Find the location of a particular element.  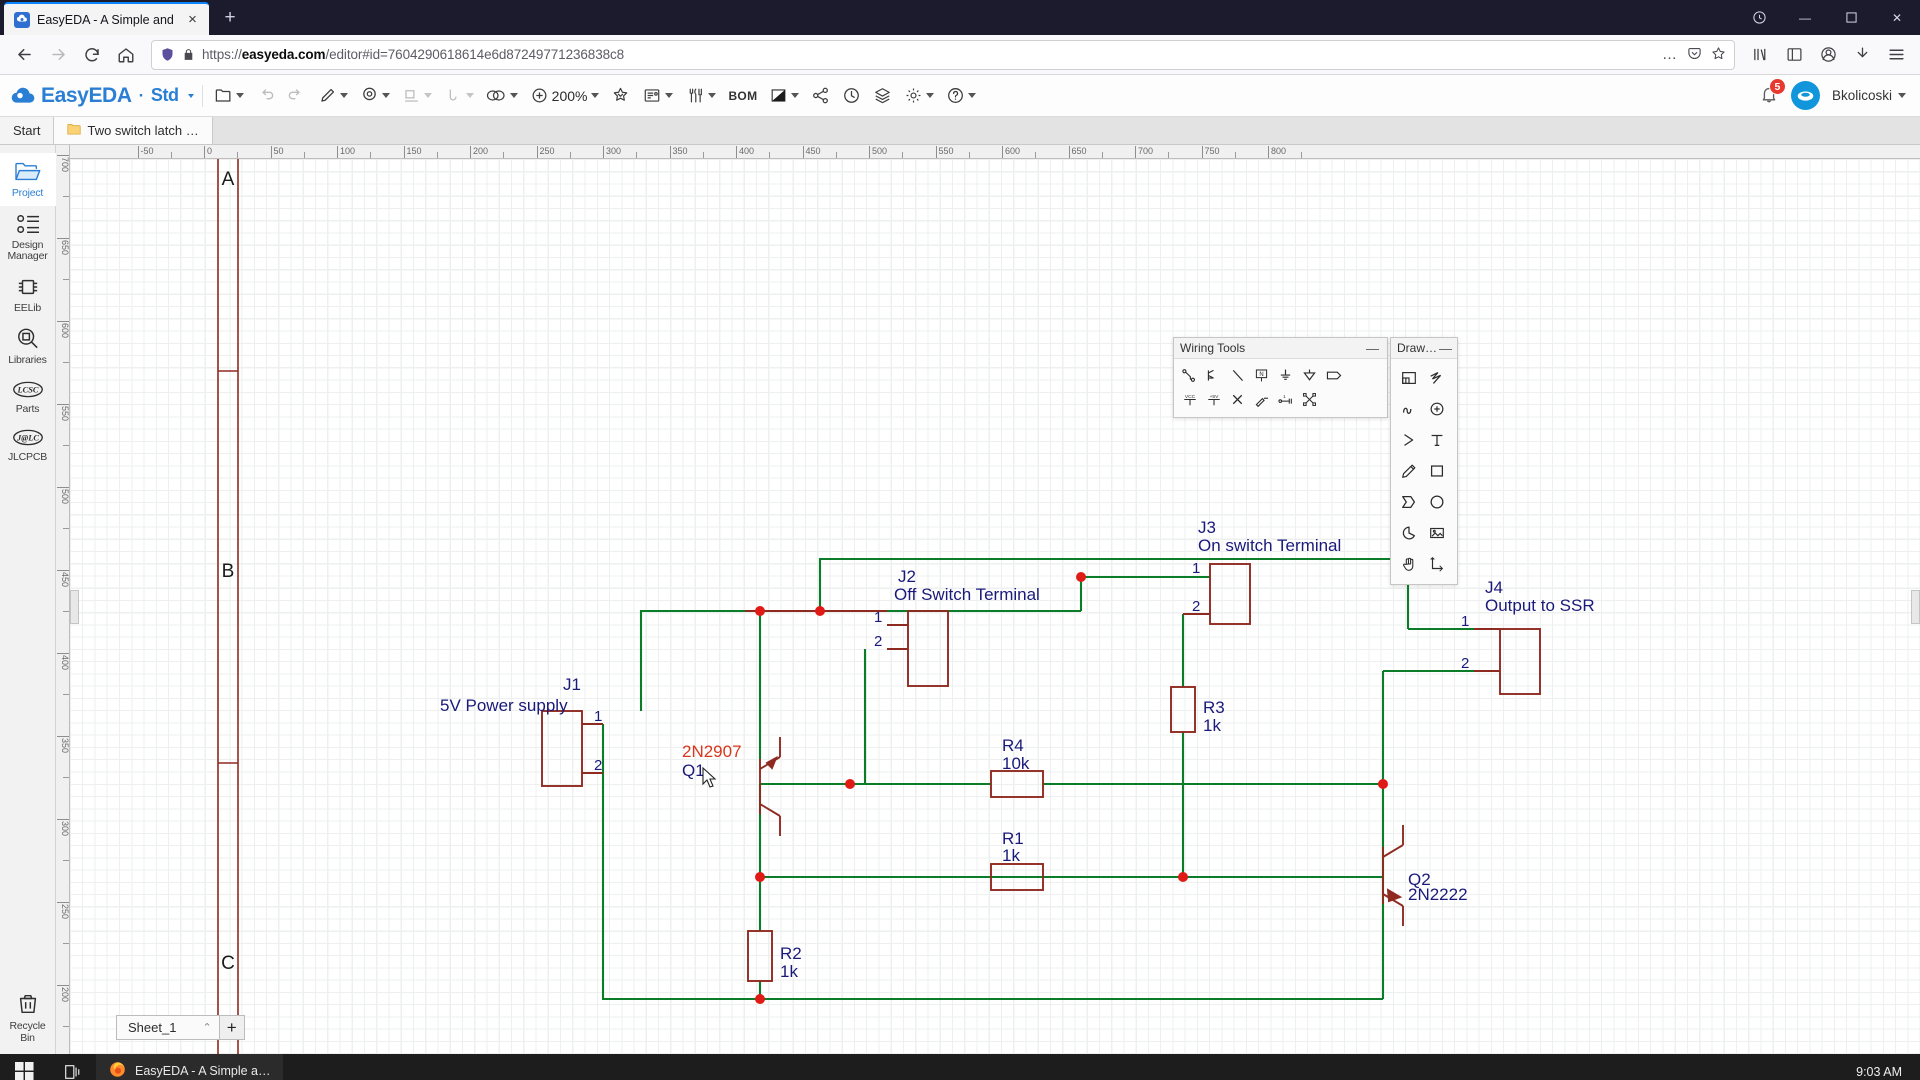

hamburger-icon is located at coordinates (1896, 55).